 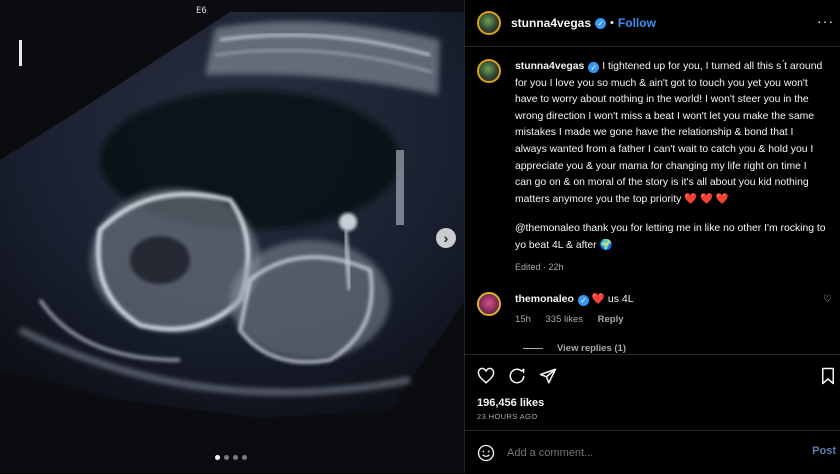 I want to click on comment-likes: 335 likes, so click(x=565, y=319).